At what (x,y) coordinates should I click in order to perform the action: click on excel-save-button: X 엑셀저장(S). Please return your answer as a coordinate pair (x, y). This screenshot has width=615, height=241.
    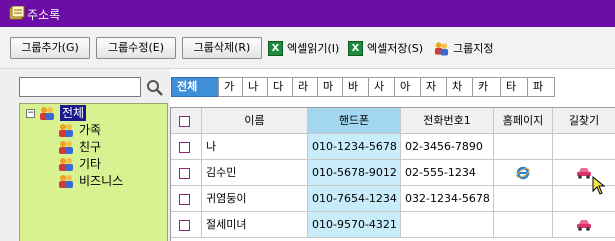
    Looking at the image, I should click on (387, 49).